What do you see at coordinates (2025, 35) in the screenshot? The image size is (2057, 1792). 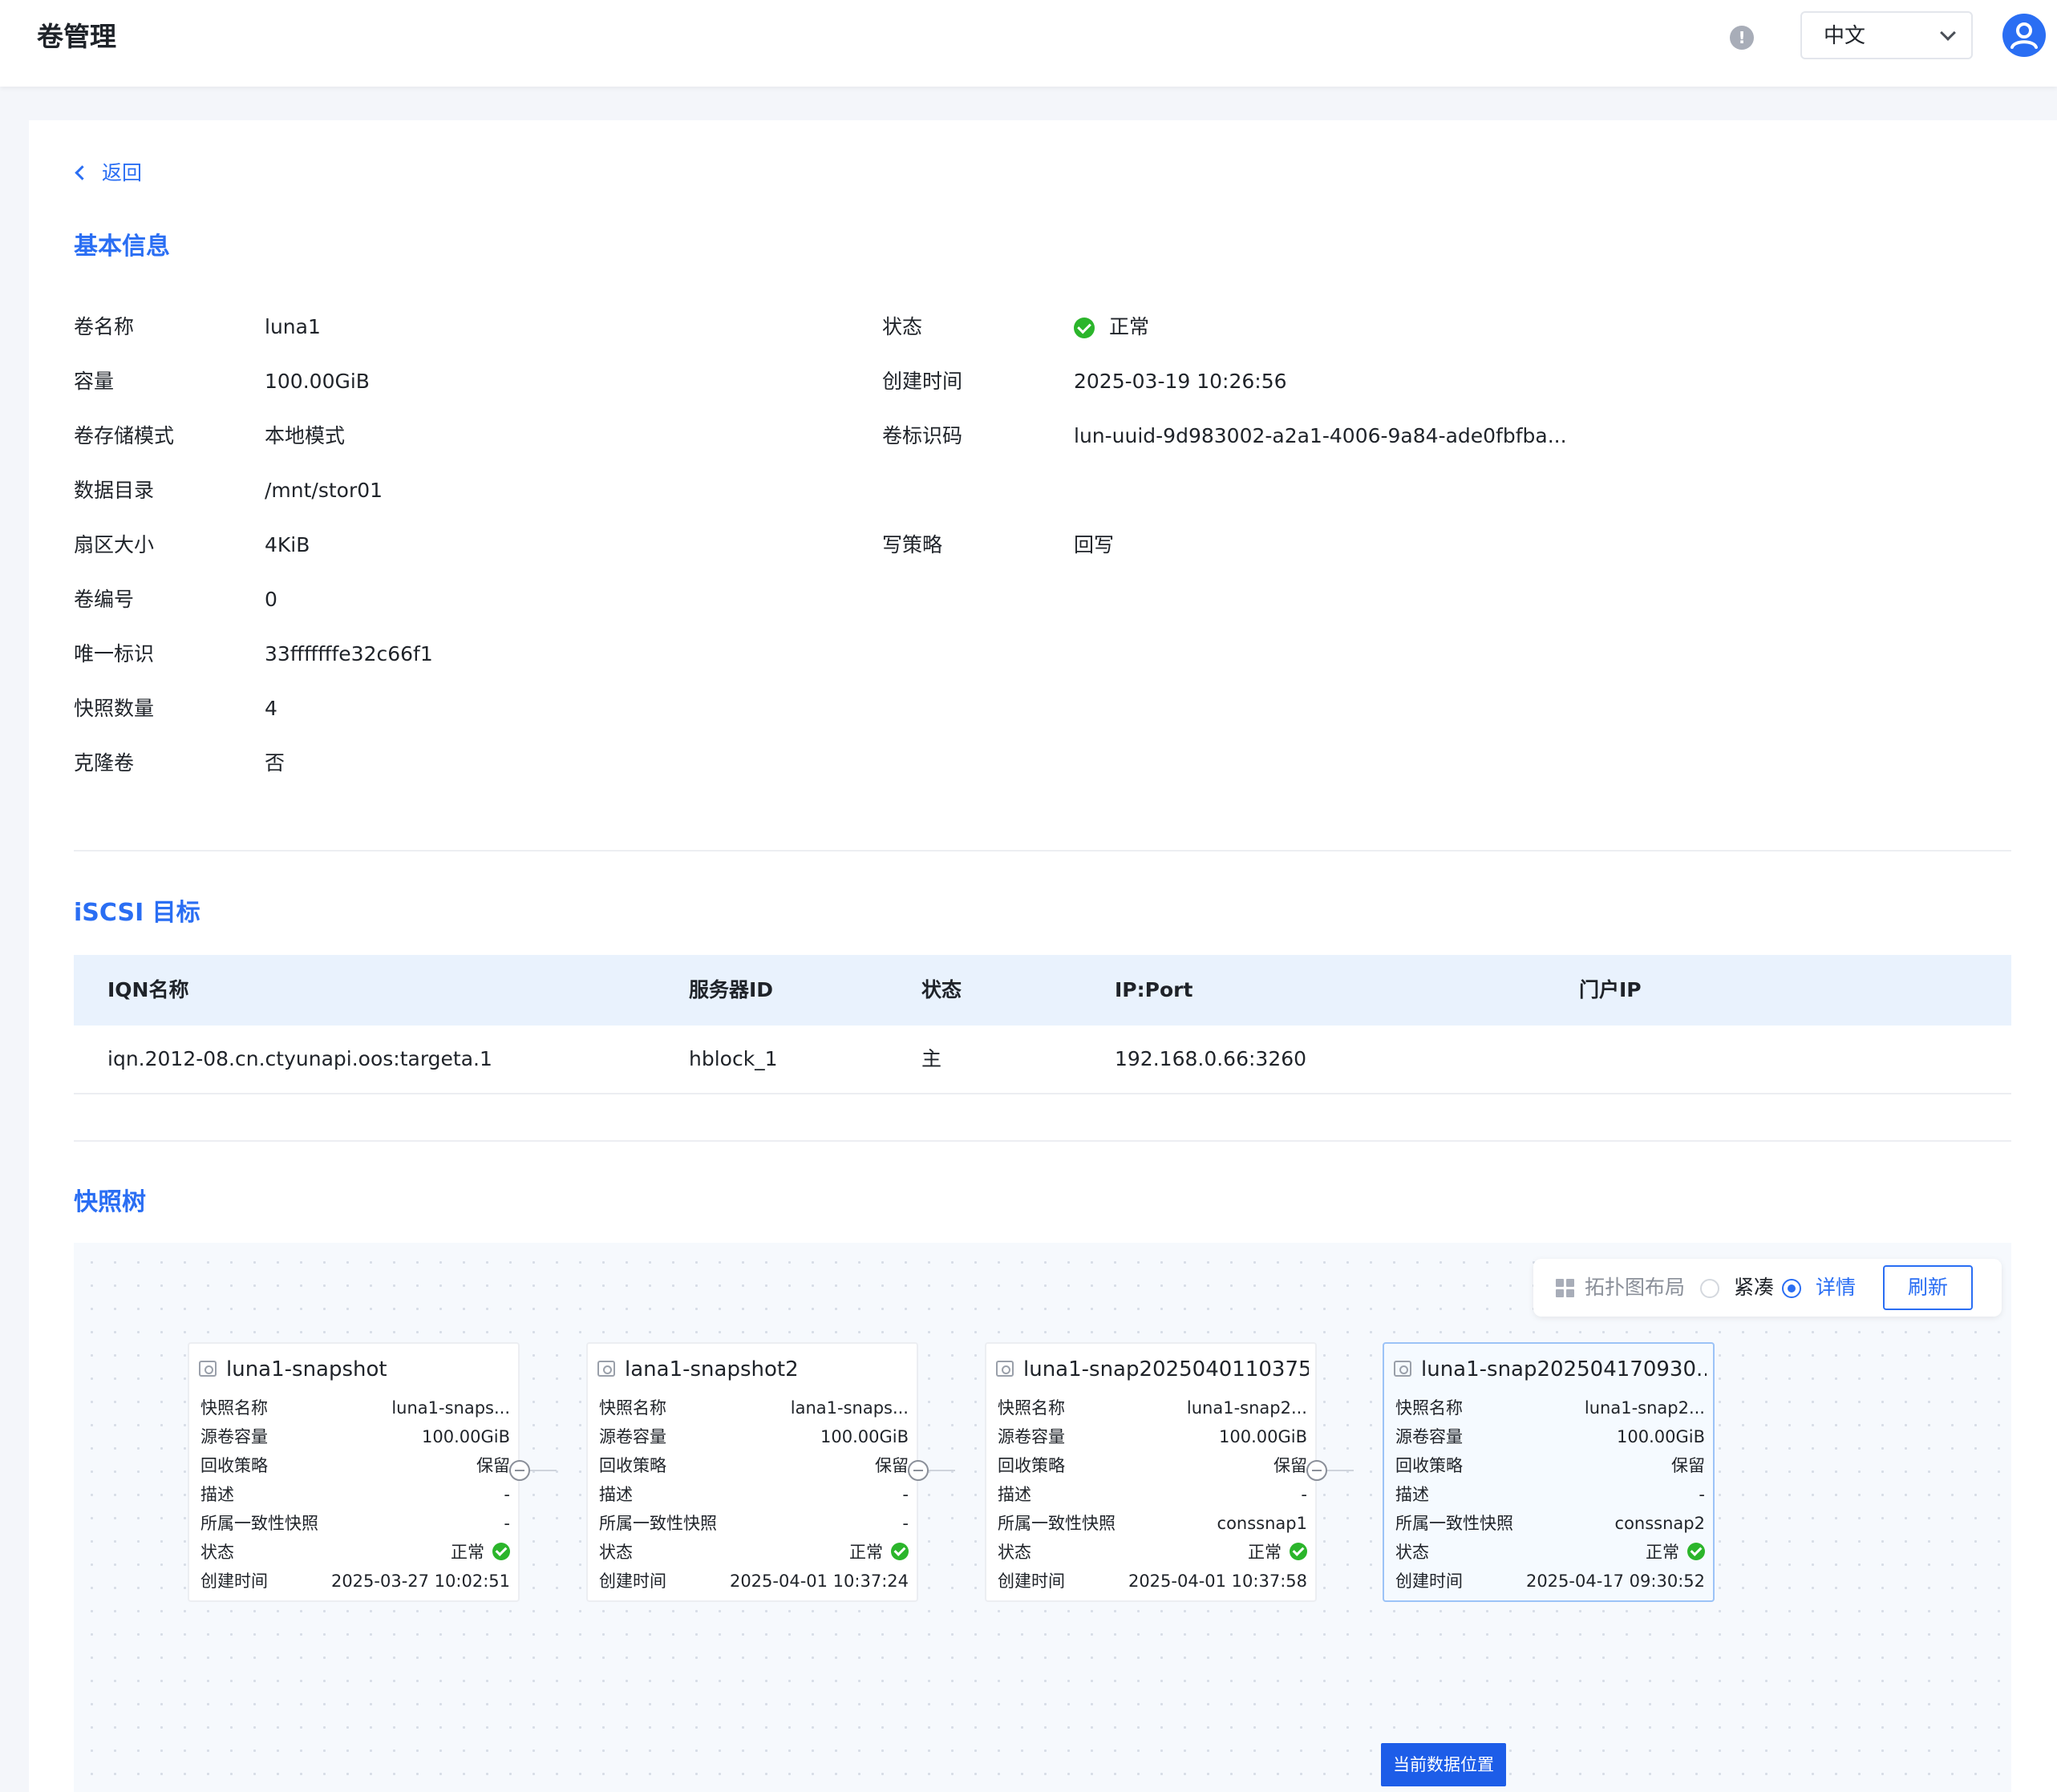 I see `user-avatar-icon` at bounding box center [2025, 35].